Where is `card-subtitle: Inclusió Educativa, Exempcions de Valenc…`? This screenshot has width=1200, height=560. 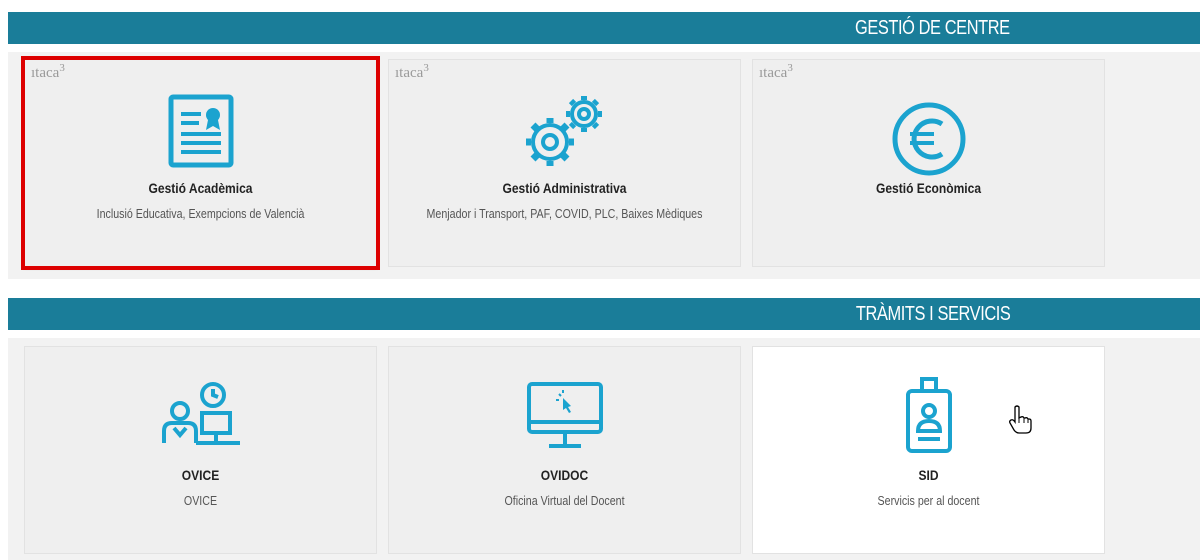 card-subtitle: Inclusió Educativa, Exempcions de Valenc… is located at coordinates (200, 213).